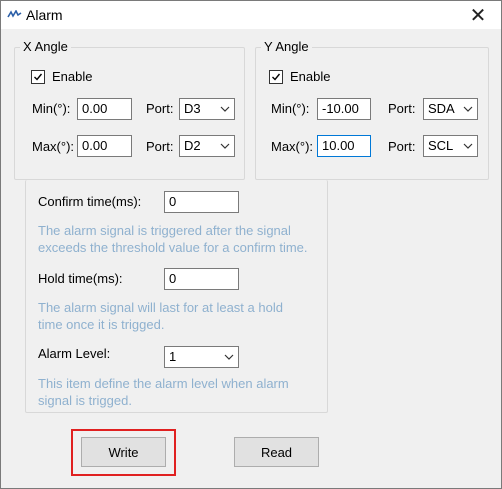 The height and width of the screenshot is (489, 502). Describe the element at coordinates (286, 46) in the screenshot. I see `y-angle-legend: Y Angle` at that location.